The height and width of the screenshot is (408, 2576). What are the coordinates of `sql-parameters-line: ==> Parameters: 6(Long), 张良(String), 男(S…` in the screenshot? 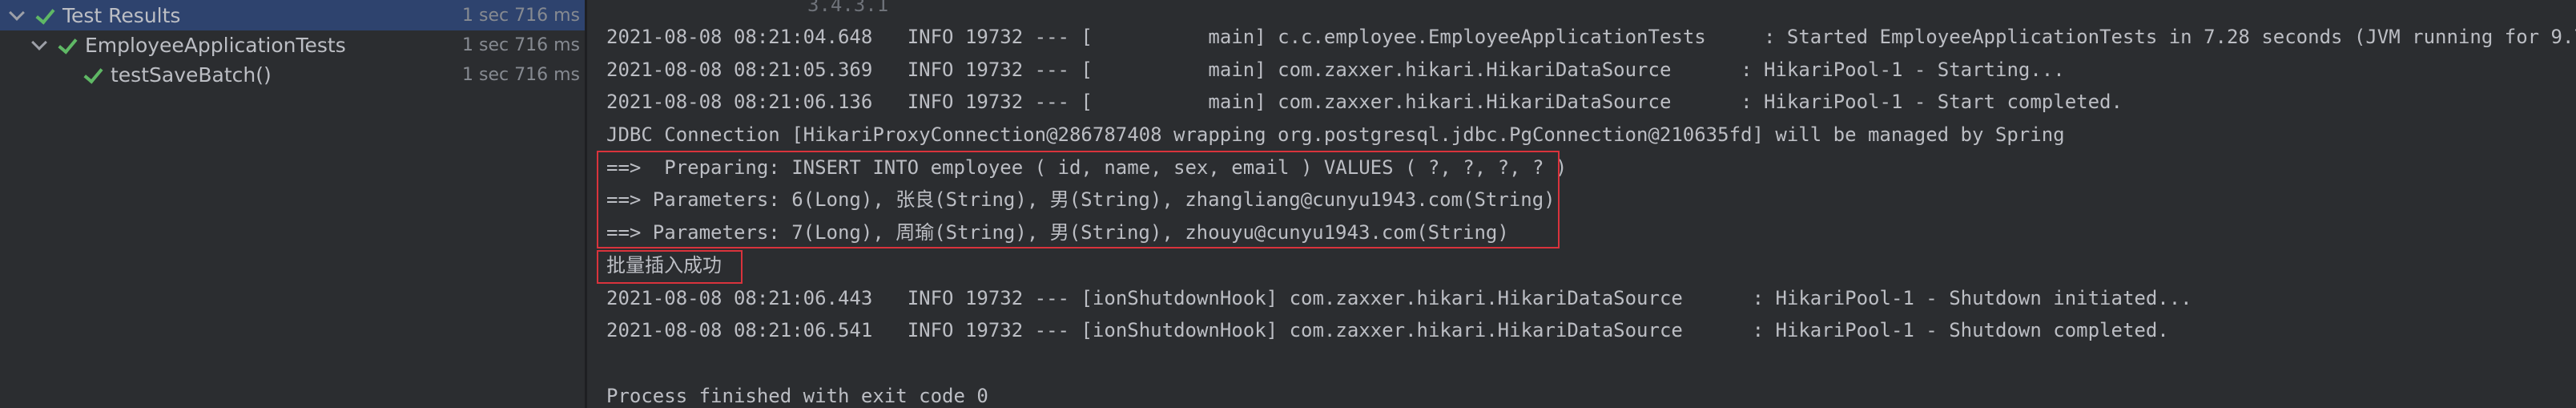 It's located at (1081, 199).